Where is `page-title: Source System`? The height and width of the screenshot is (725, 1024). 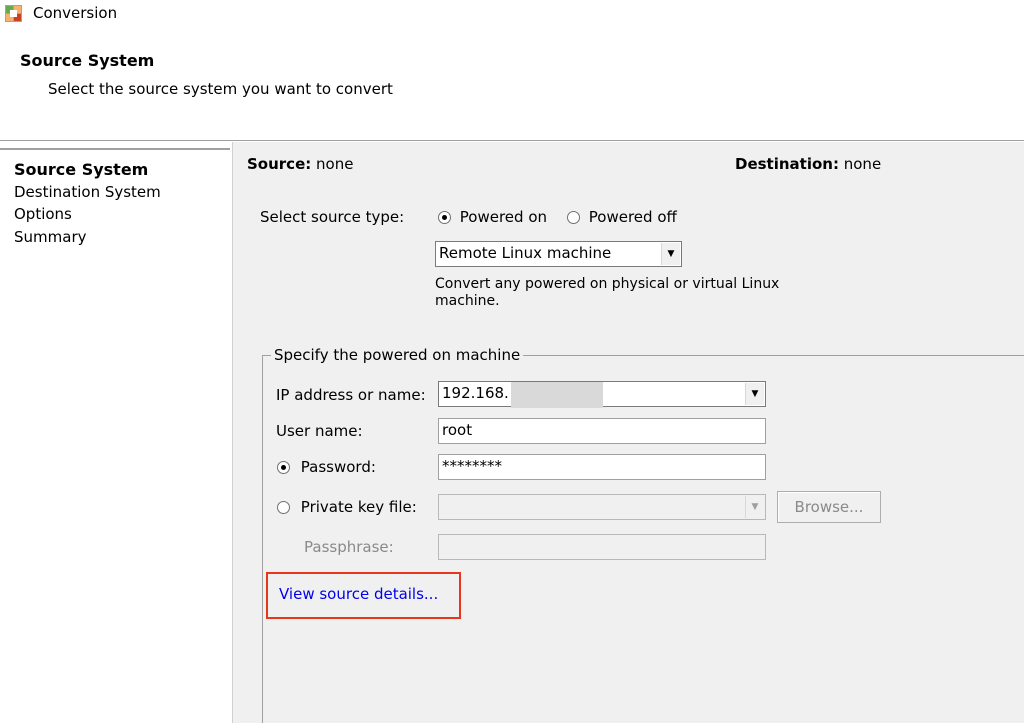
page-title: Source System is located at coordinates (87, 60).